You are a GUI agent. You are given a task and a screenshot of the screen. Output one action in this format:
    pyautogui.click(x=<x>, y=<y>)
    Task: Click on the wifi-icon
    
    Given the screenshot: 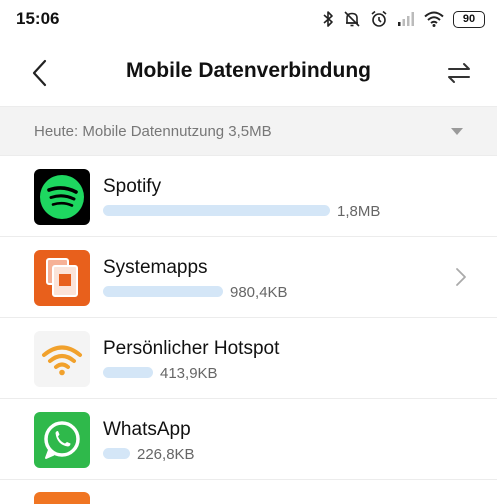 What is the action you would take?
    pyautogui.click(x=434, y=19)
    